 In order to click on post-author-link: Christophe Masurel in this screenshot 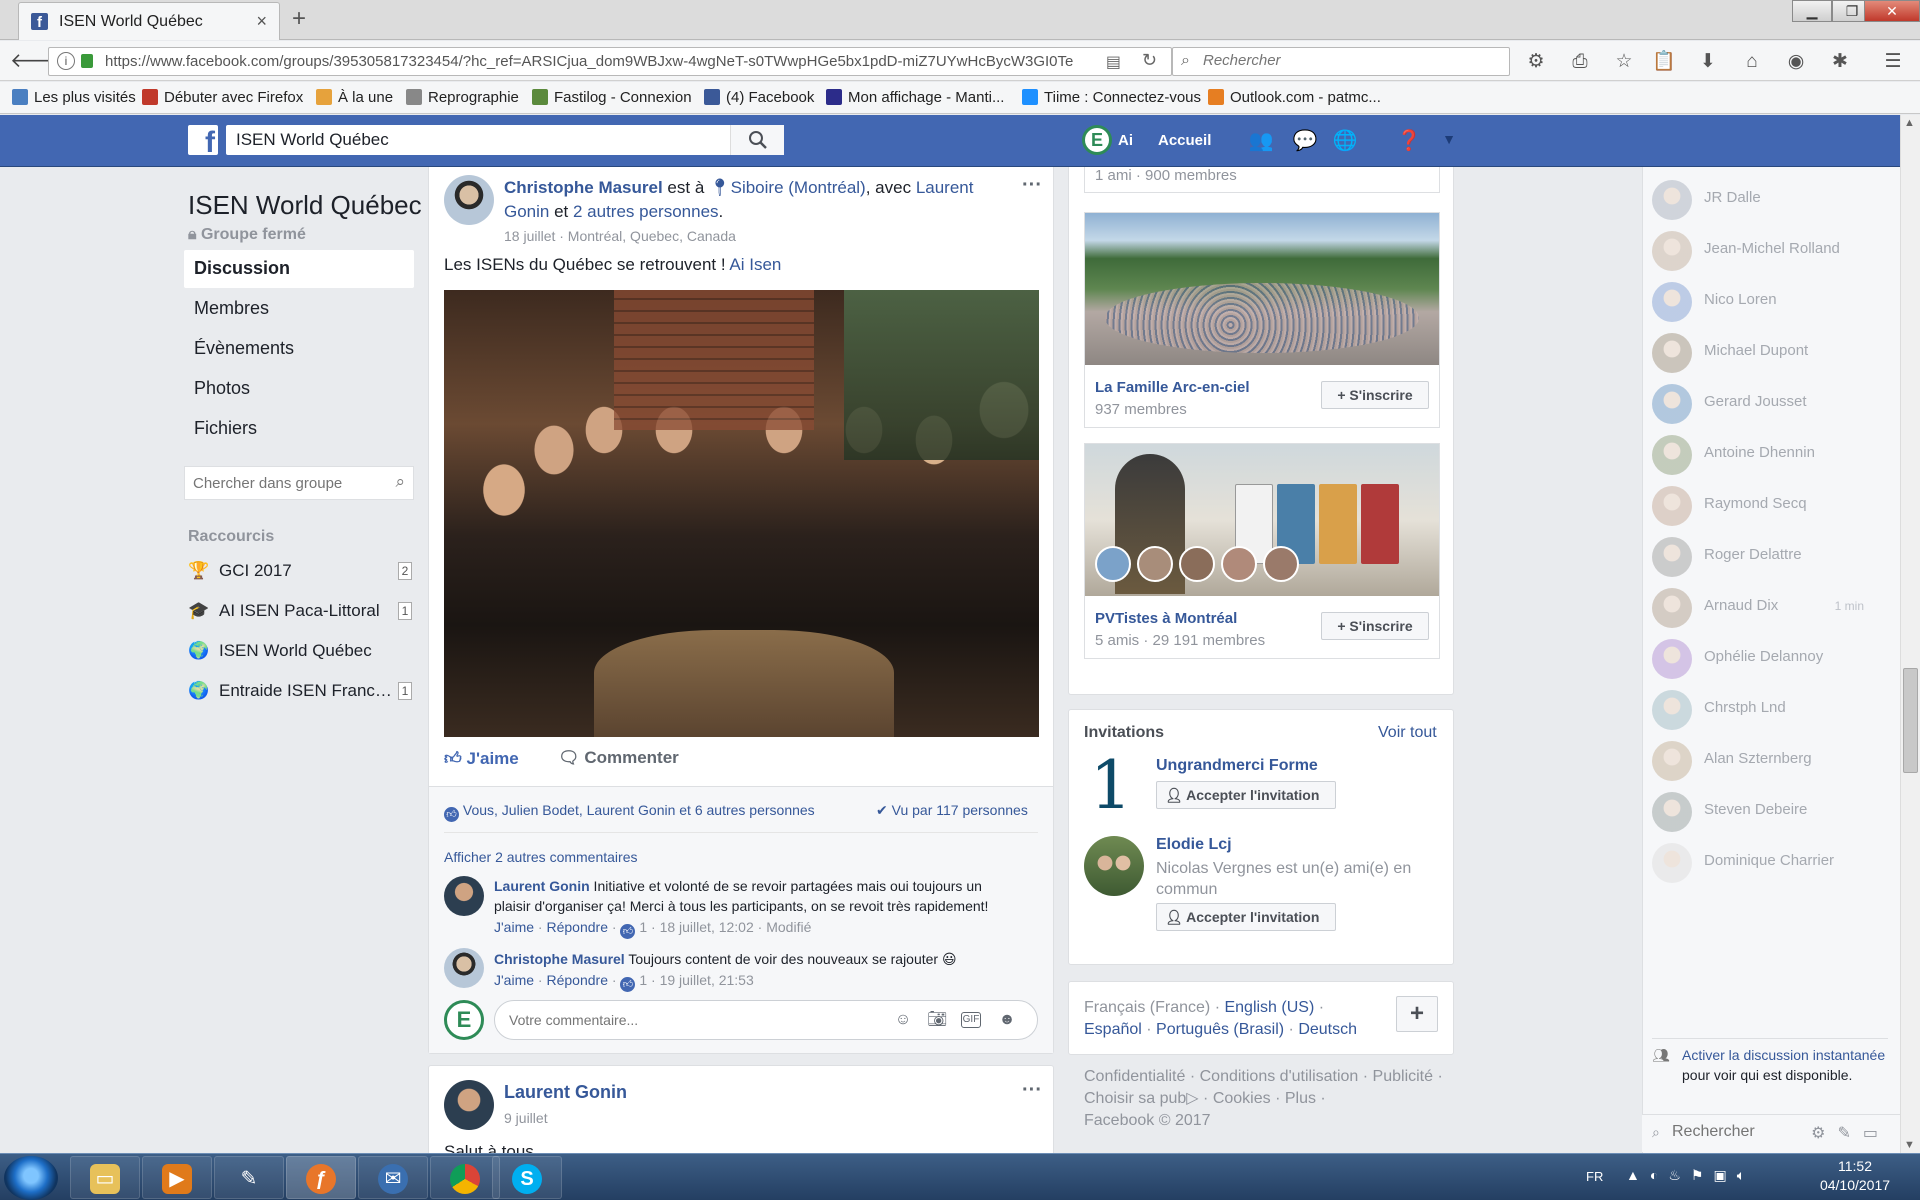, I will do `click(583, 187)`.